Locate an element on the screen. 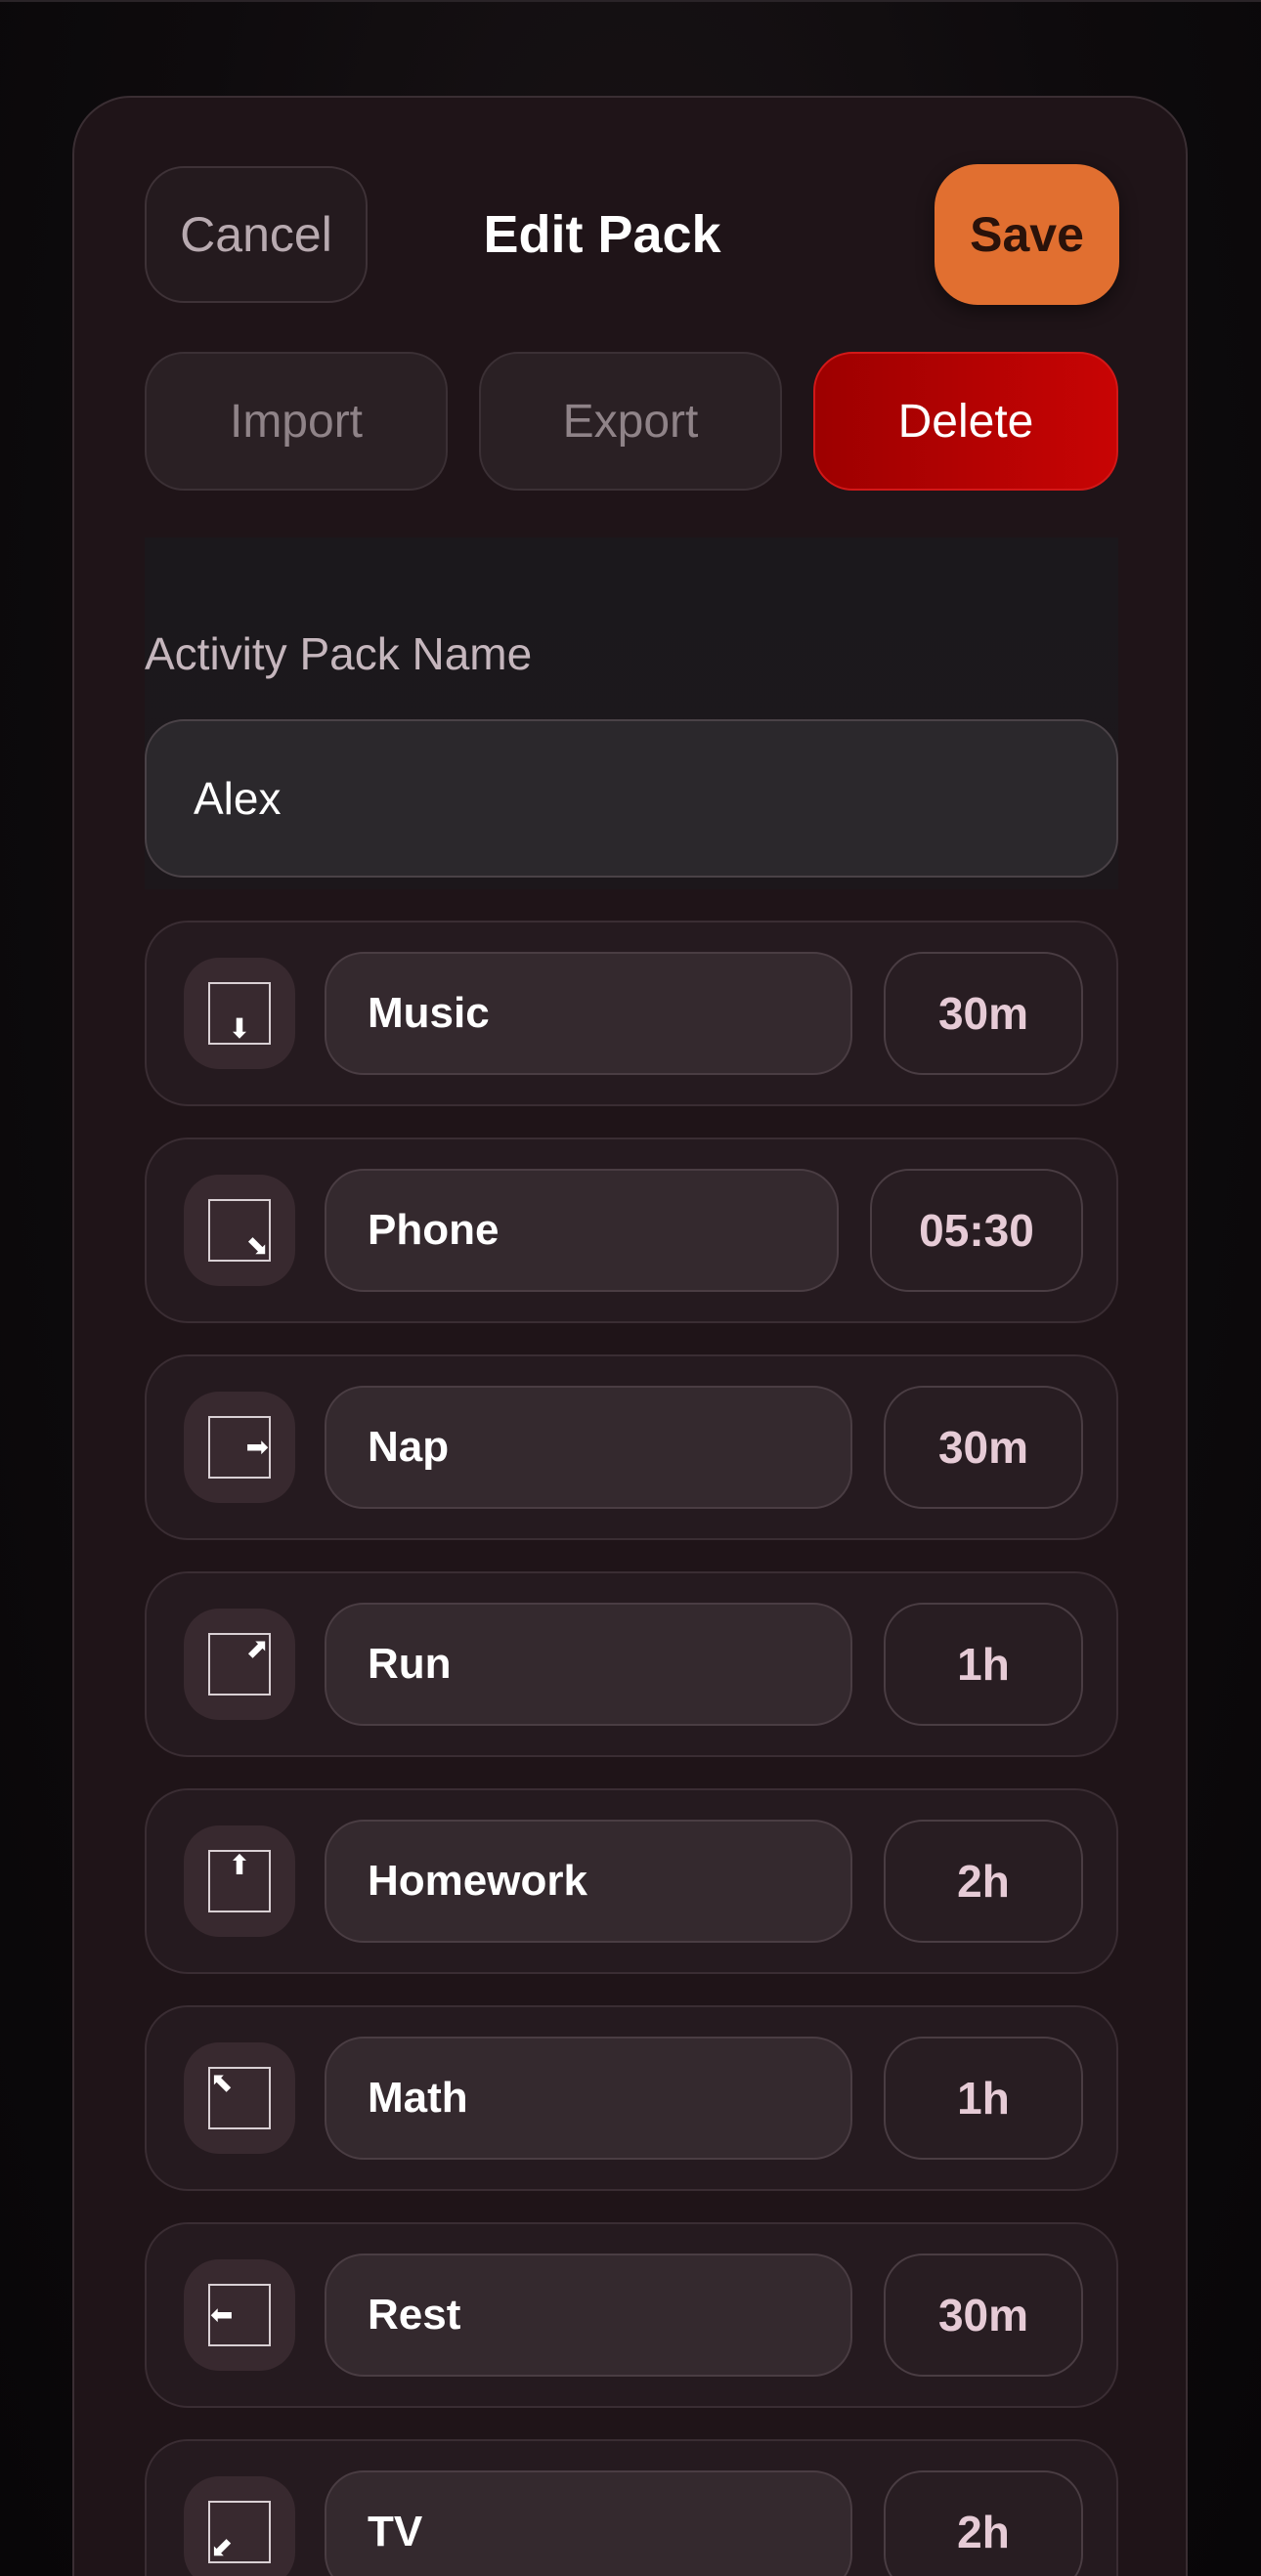 This screenshot has height=2576, width=1261. page-title: Edit Pack is located at coordinates (602, 235).